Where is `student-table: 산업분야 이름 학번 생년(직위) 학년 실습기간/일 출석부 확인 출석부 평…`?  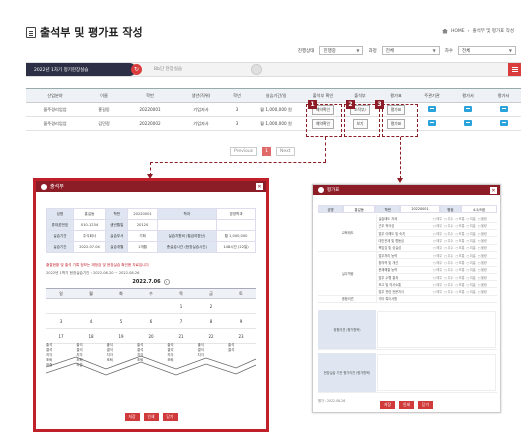 student-table: 산업분야 이름 학번 생년(직위) 학년 실습기간/일 출석부 확인 출석부 평… is located at coordinates (273, 109).